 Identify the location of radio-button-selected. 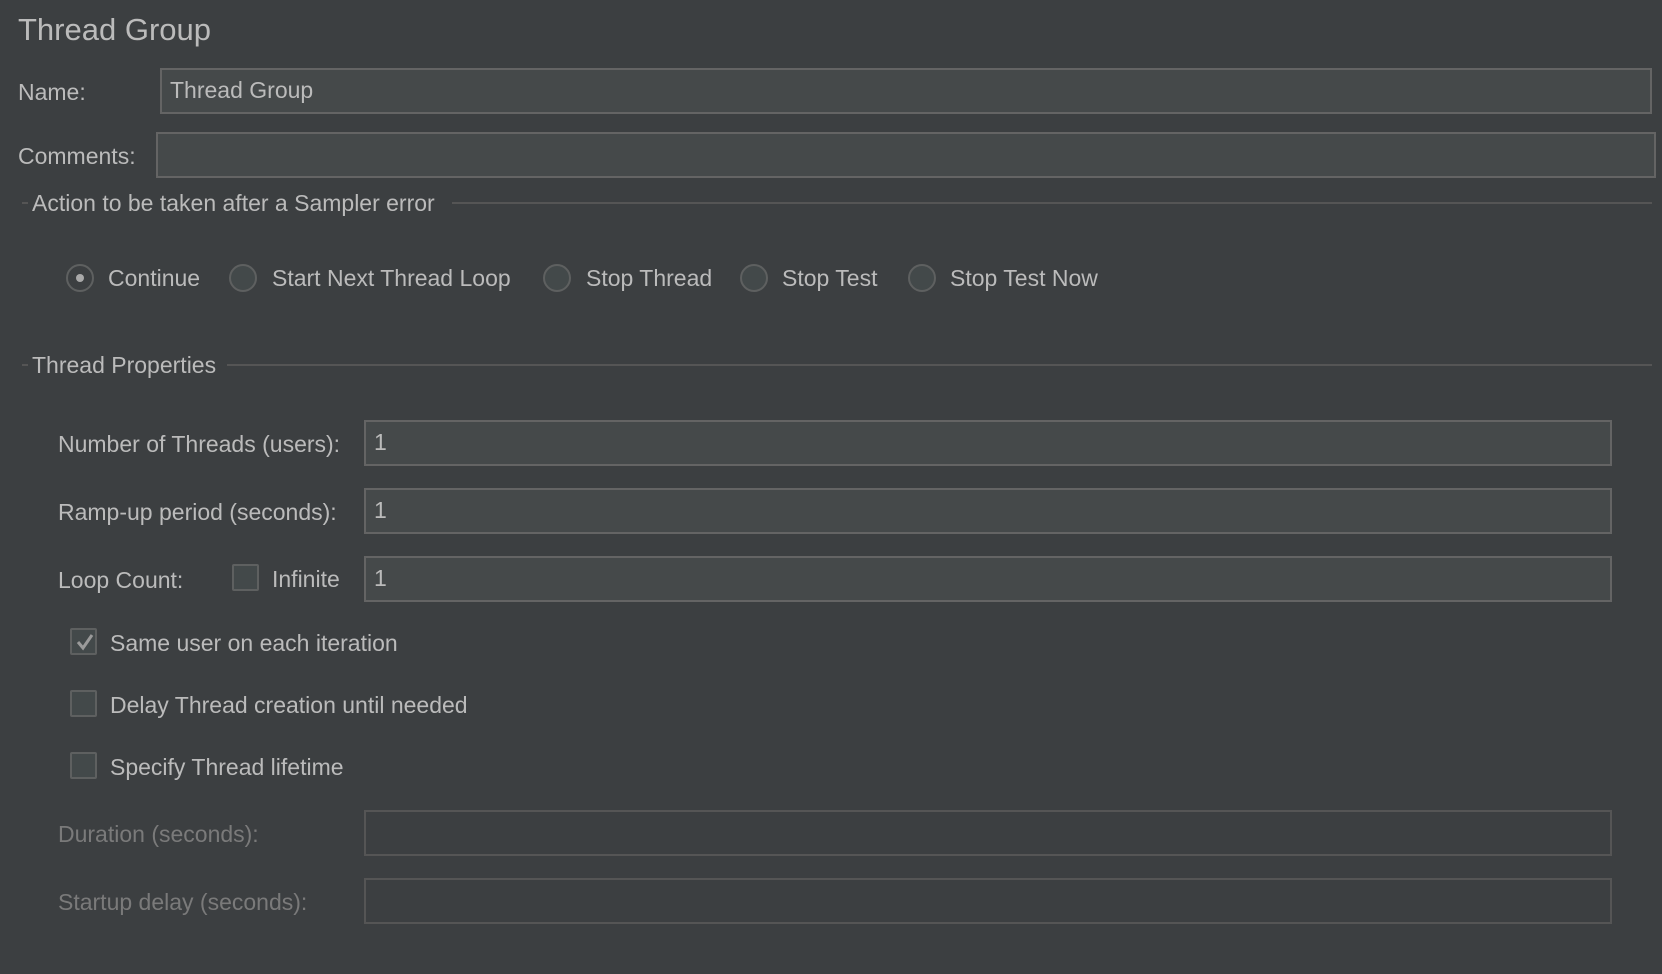
(80, 278).